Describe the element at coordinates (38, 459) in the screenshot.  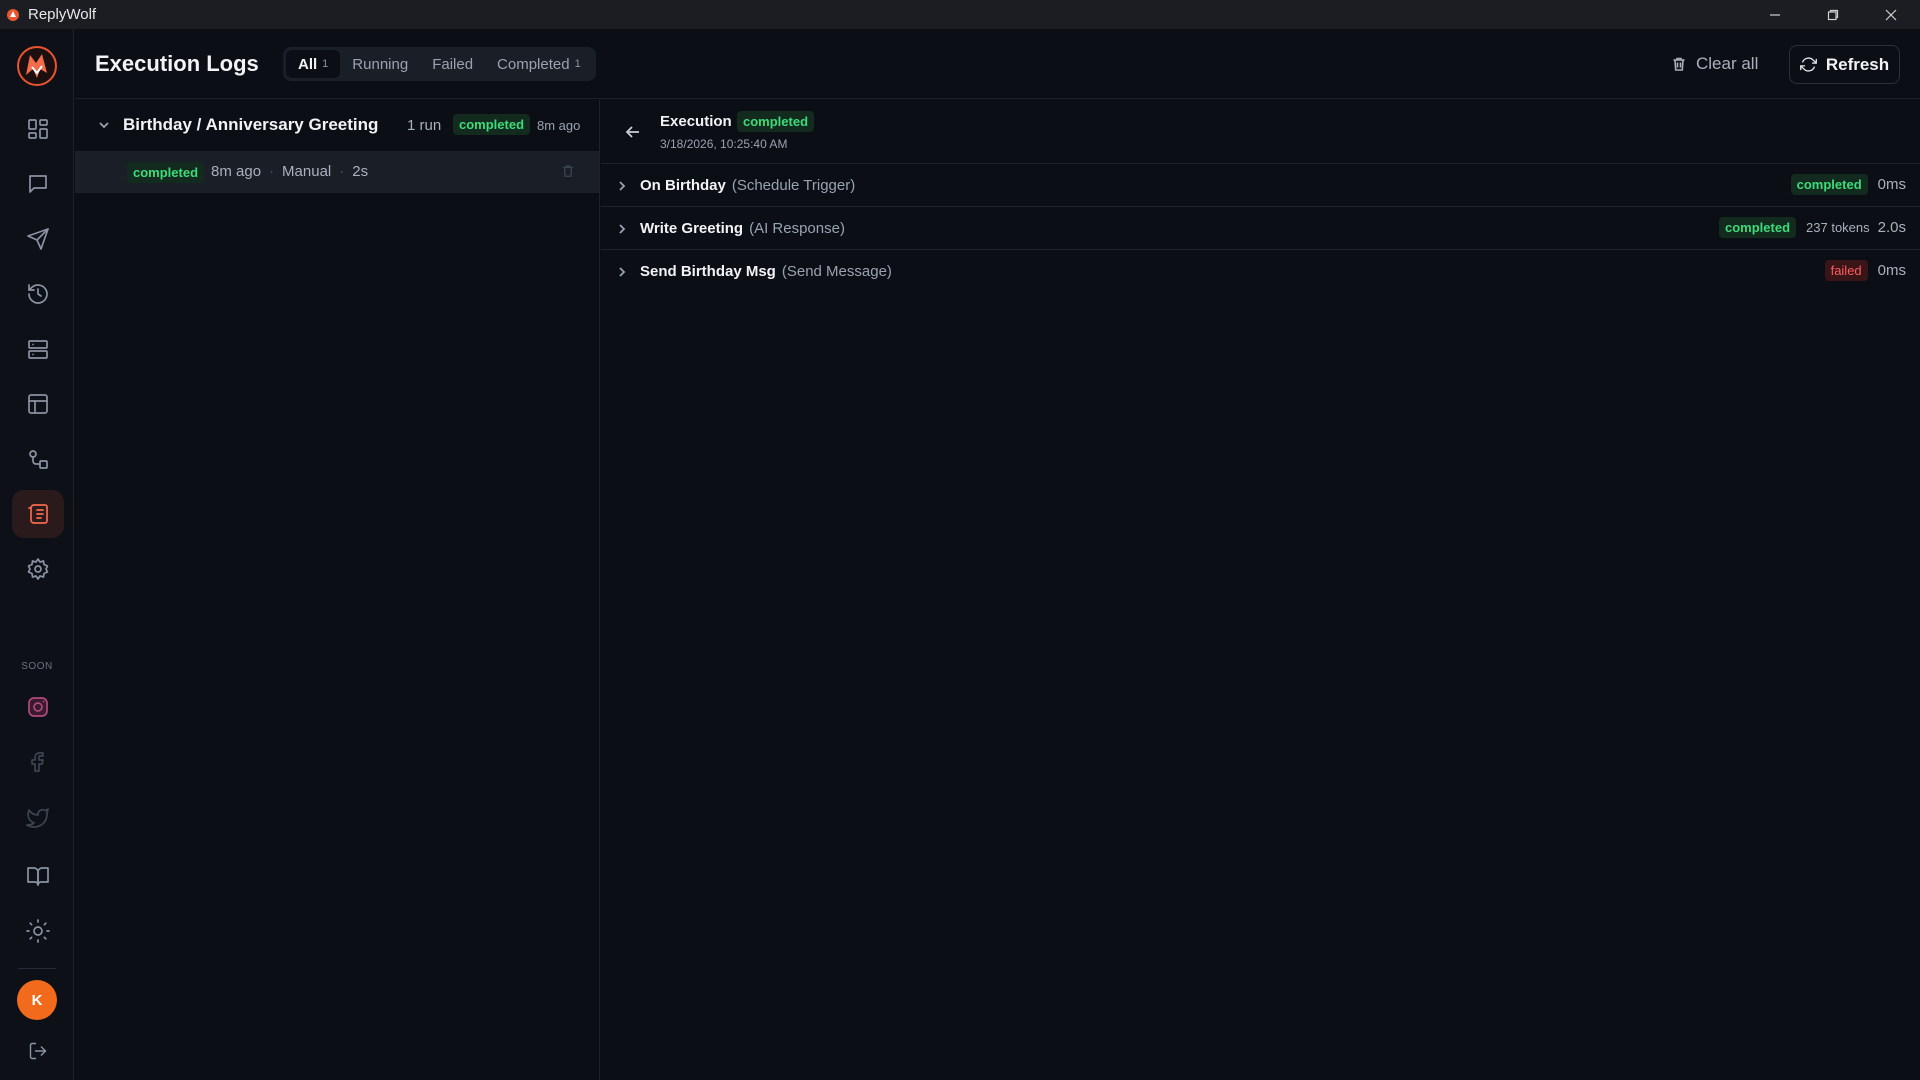
I see `nav-workflow` at that location.